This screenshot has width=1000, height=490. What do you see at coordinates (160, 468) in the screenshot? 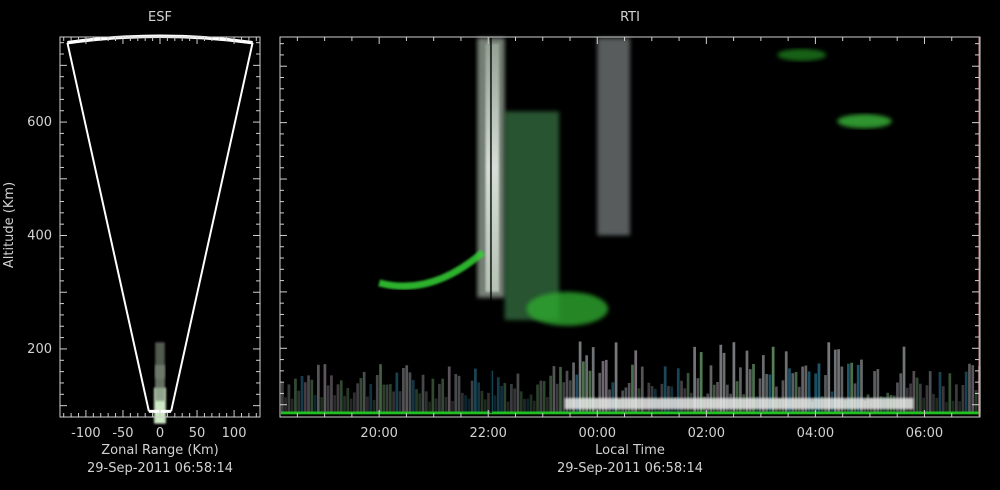
I see `esf-timestamp: 29-Sep-2011 06:58:14` at bounding box center [160, 468].